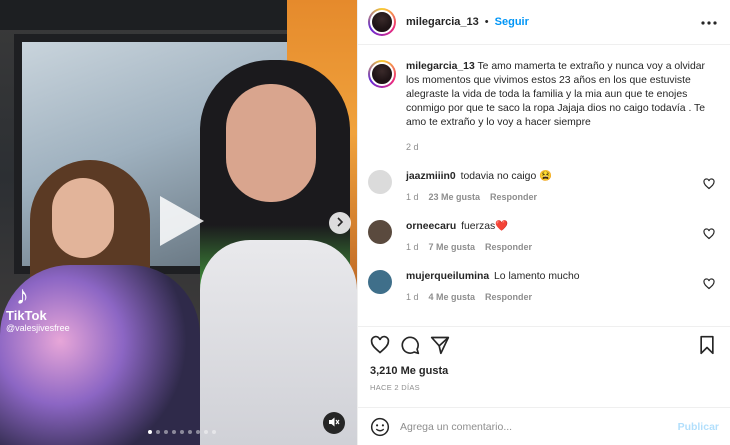 The height and width of the screenshot is (445, 730). Describe the element at coordinates (440, 66) in the screenshot. I see `caption-username: milegarcia_13` at that location.